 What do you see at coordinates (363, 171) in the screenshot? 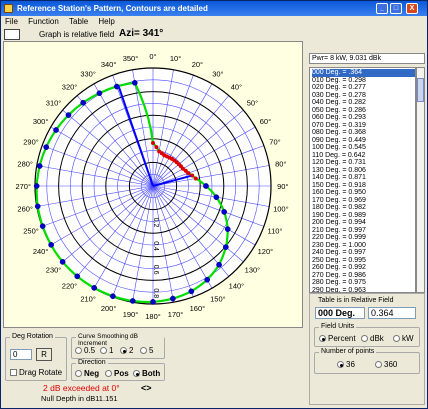
I see `table-row: 130 Deg. = 0.806` at bounding box center [363, 171].